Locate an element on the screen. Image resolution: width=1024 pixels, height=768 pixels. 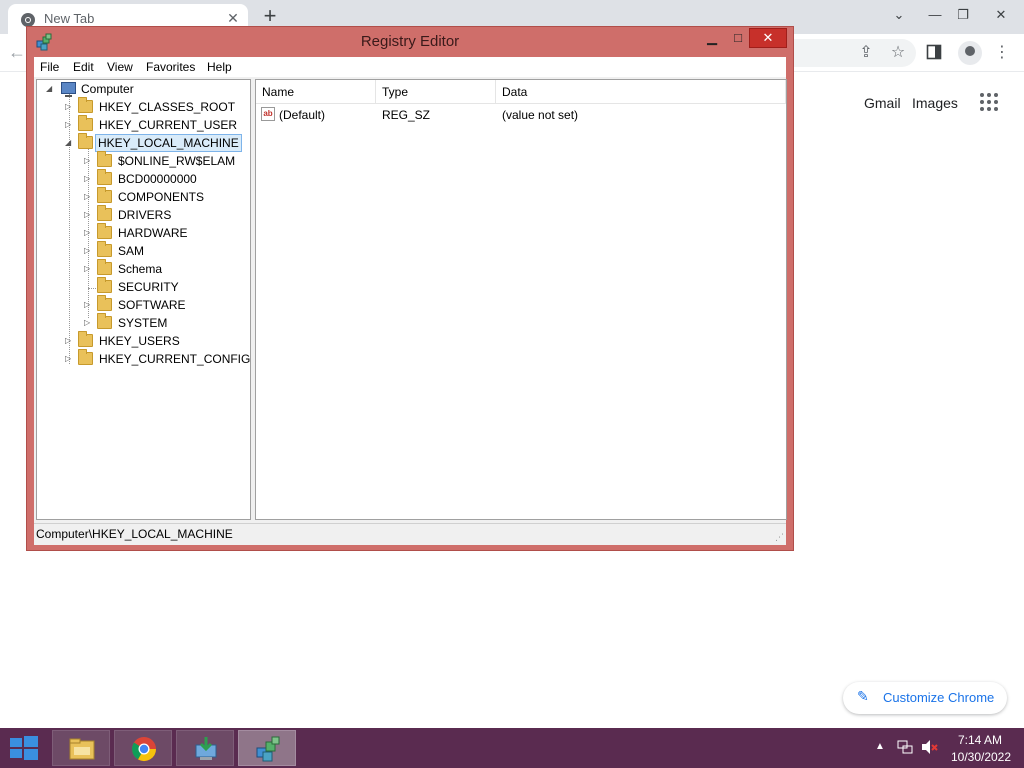
column-header-type: Type is located at coordinates (436, 92).